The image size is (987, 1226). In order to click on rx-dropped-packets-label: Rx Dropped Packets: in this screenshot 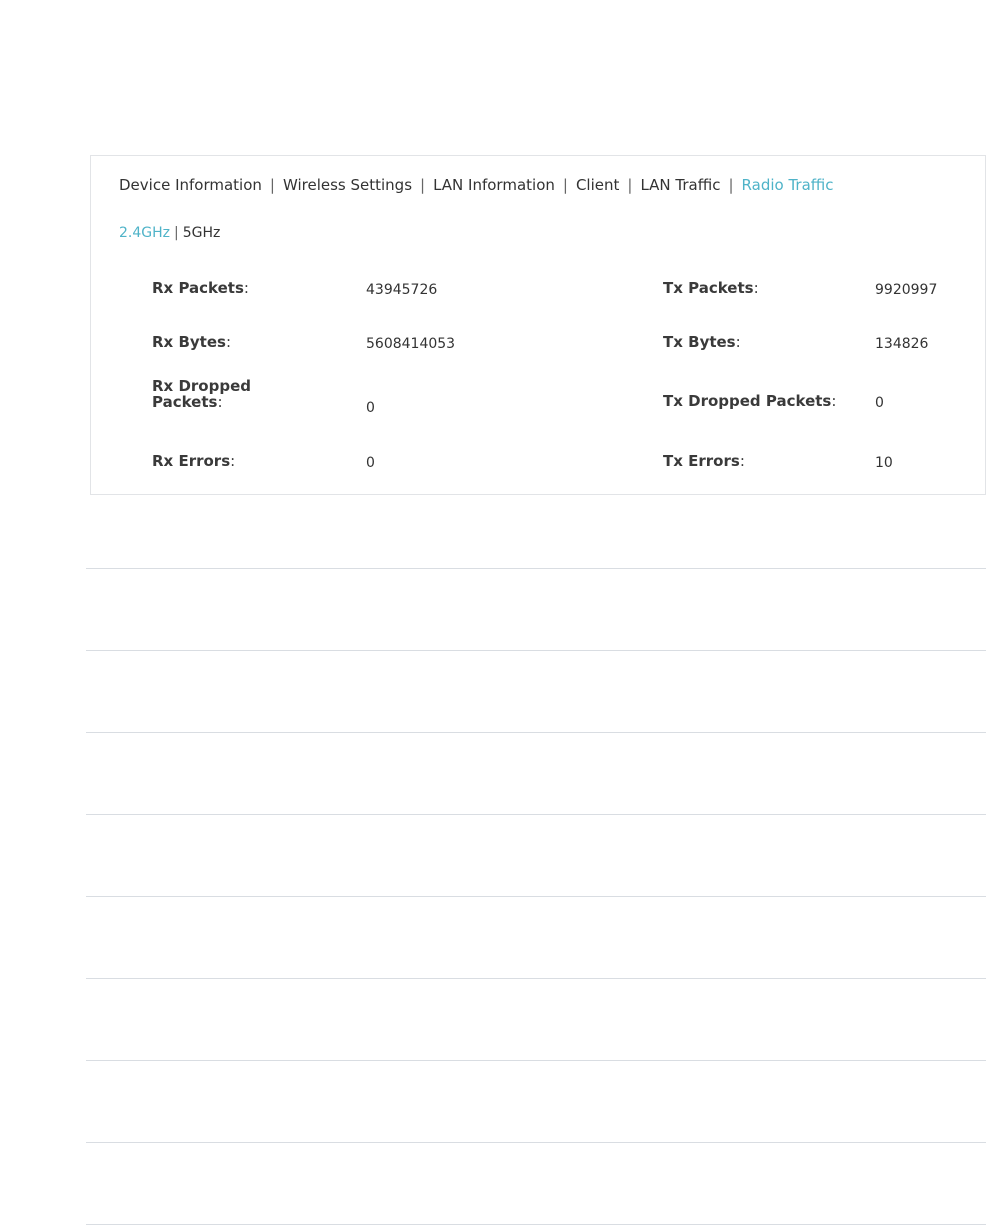, I will do `click(201, 394)`.